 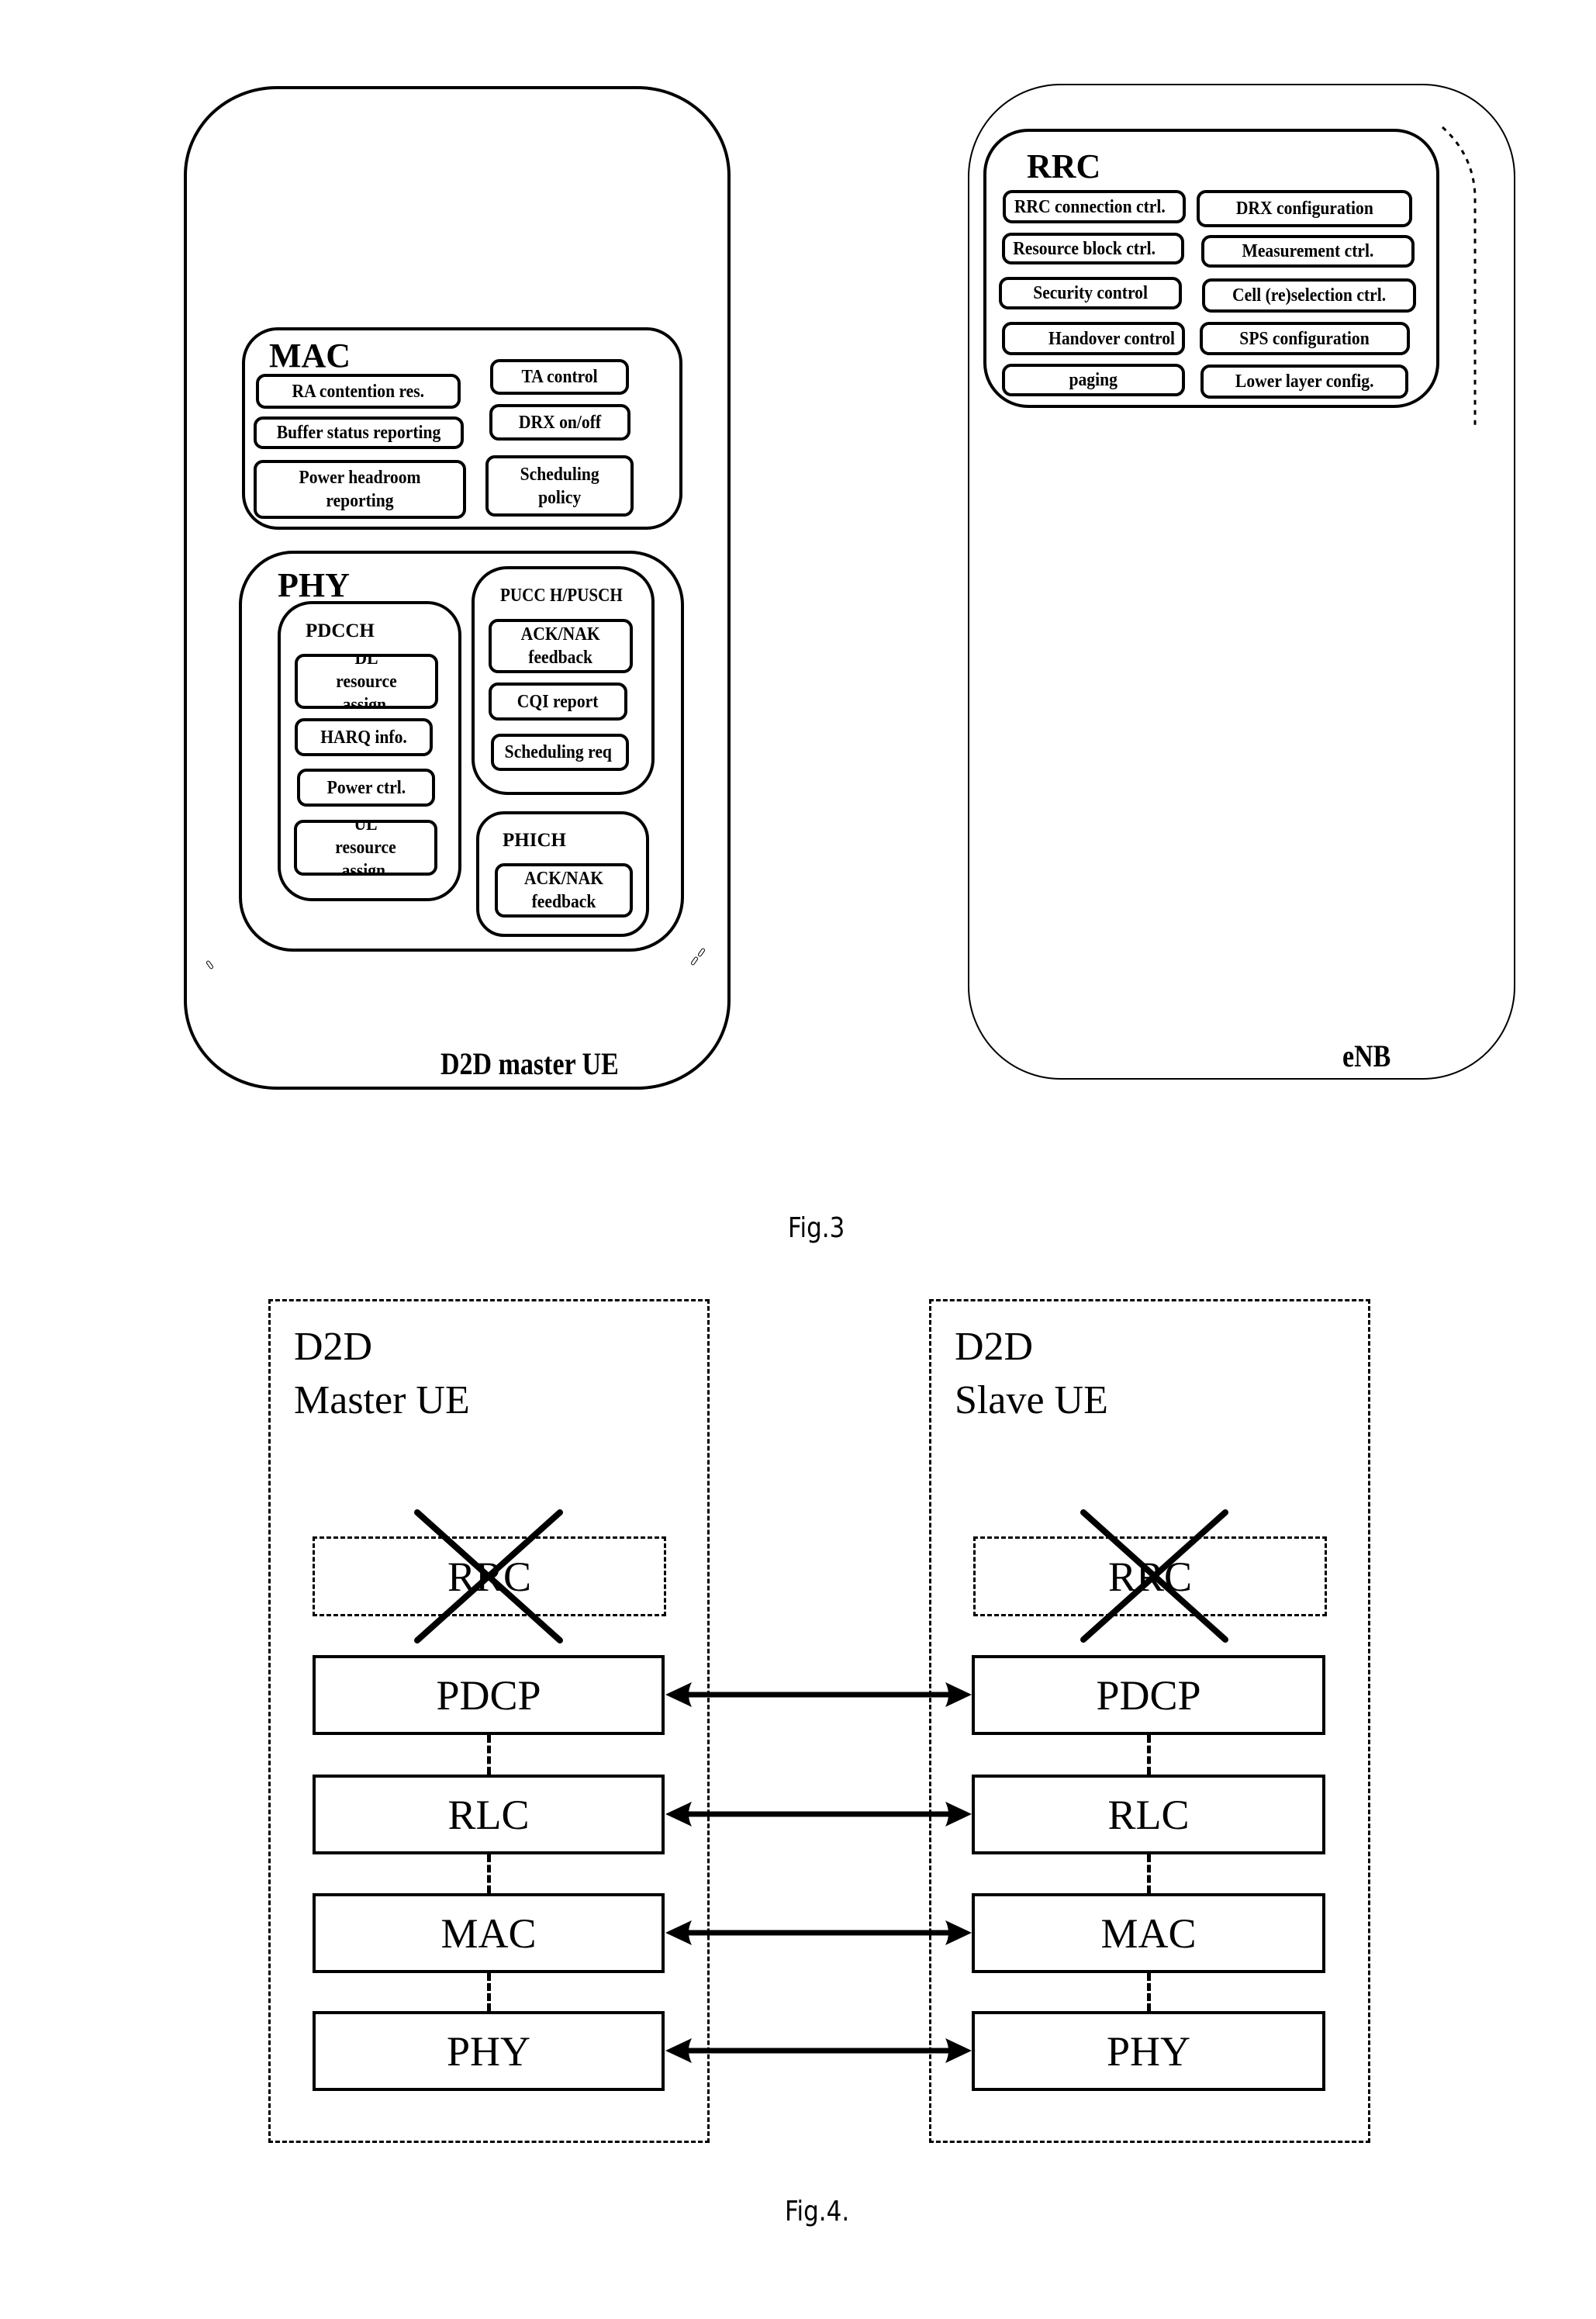 I want to click on phich-function: ACK/NAK feedback, so click(x=564, y=890).